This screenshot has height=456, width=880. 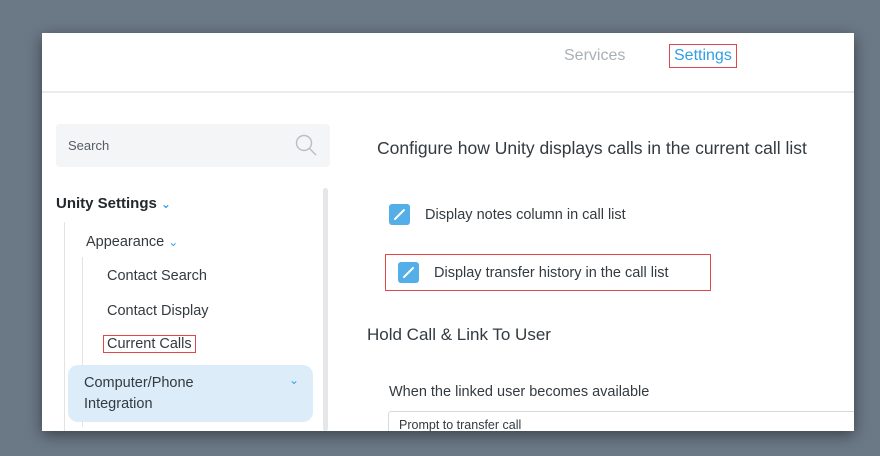 I want to click on tree-item-unity-settings: Unity Settings ⌄, so click(x=113, y=203).